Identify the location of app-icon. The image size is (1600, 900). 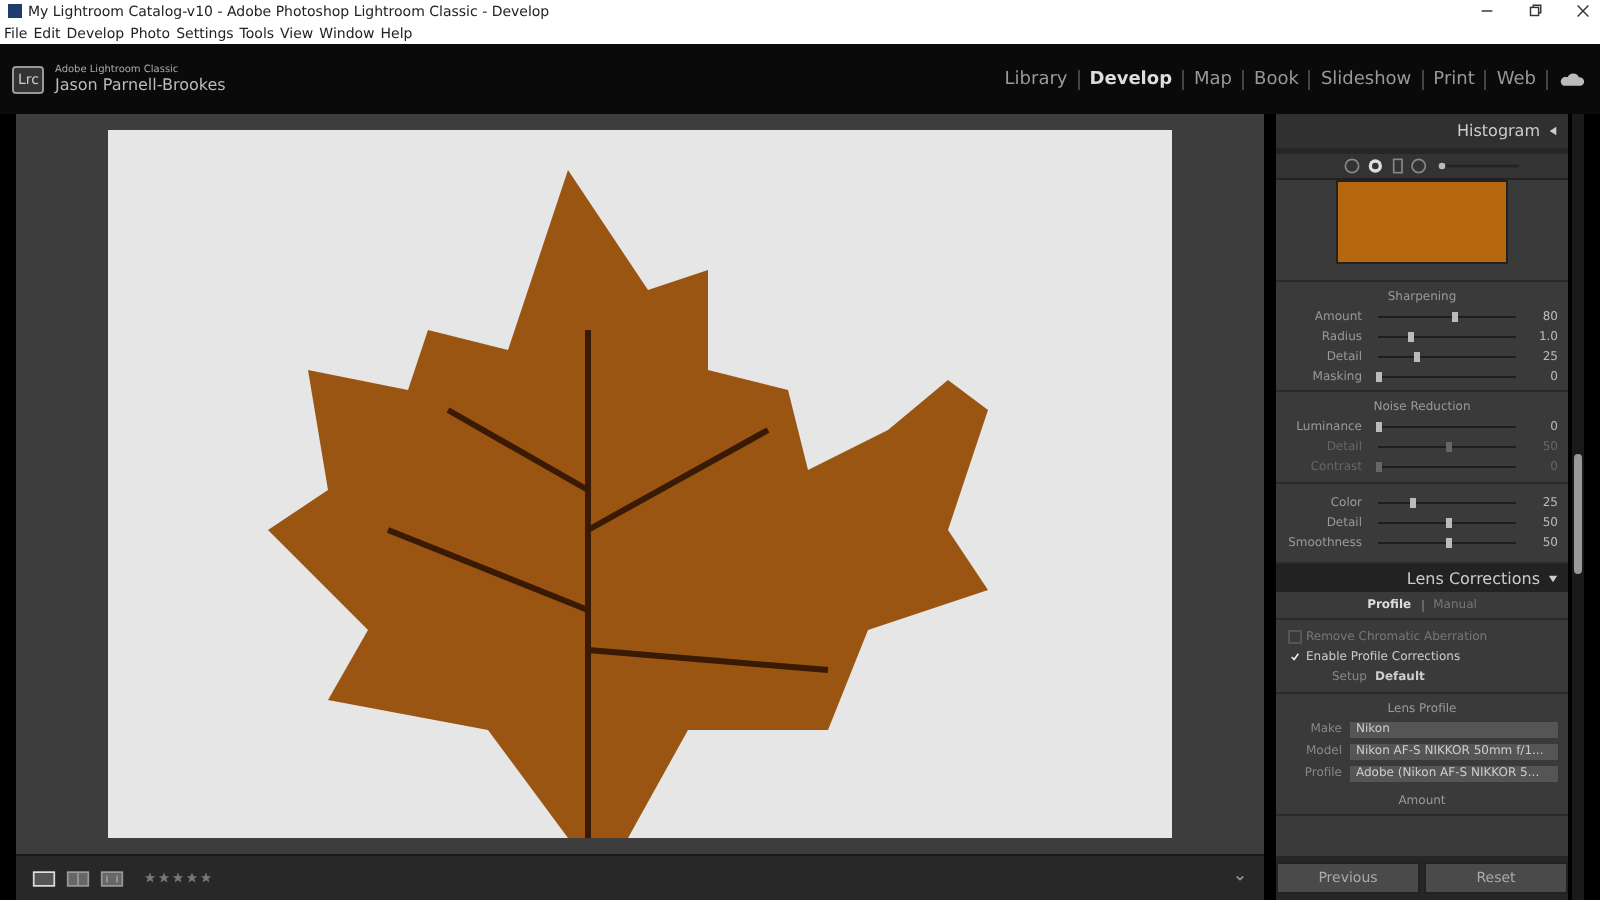
(15, 11).